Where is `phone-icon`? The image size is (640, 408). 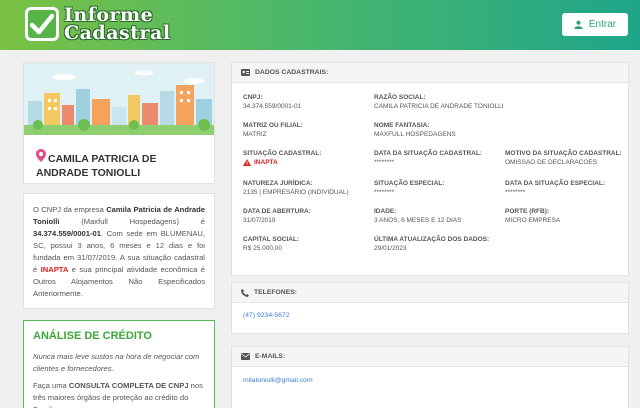 phone-icon is located at coordinates (245, 292).